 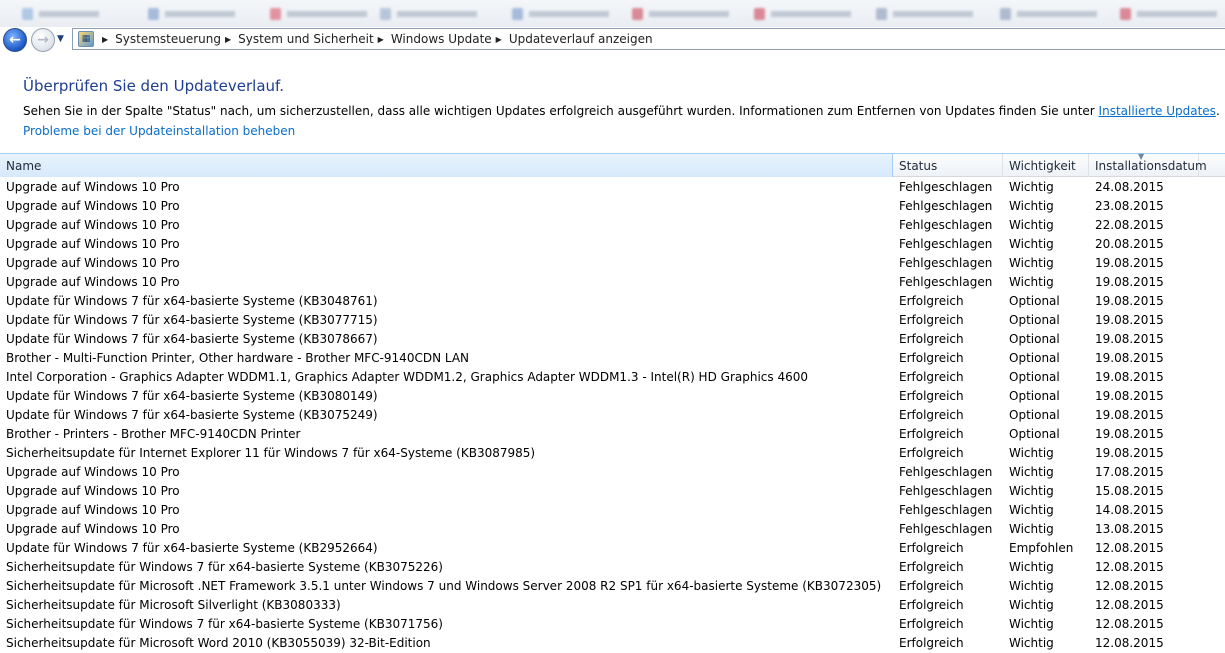 What do you see at coordinates (581, 39) in the screenshot?
I see `breadcrumb-updateverlauf: Updateverlauf anzeigen` at bounding box center [581, 39].